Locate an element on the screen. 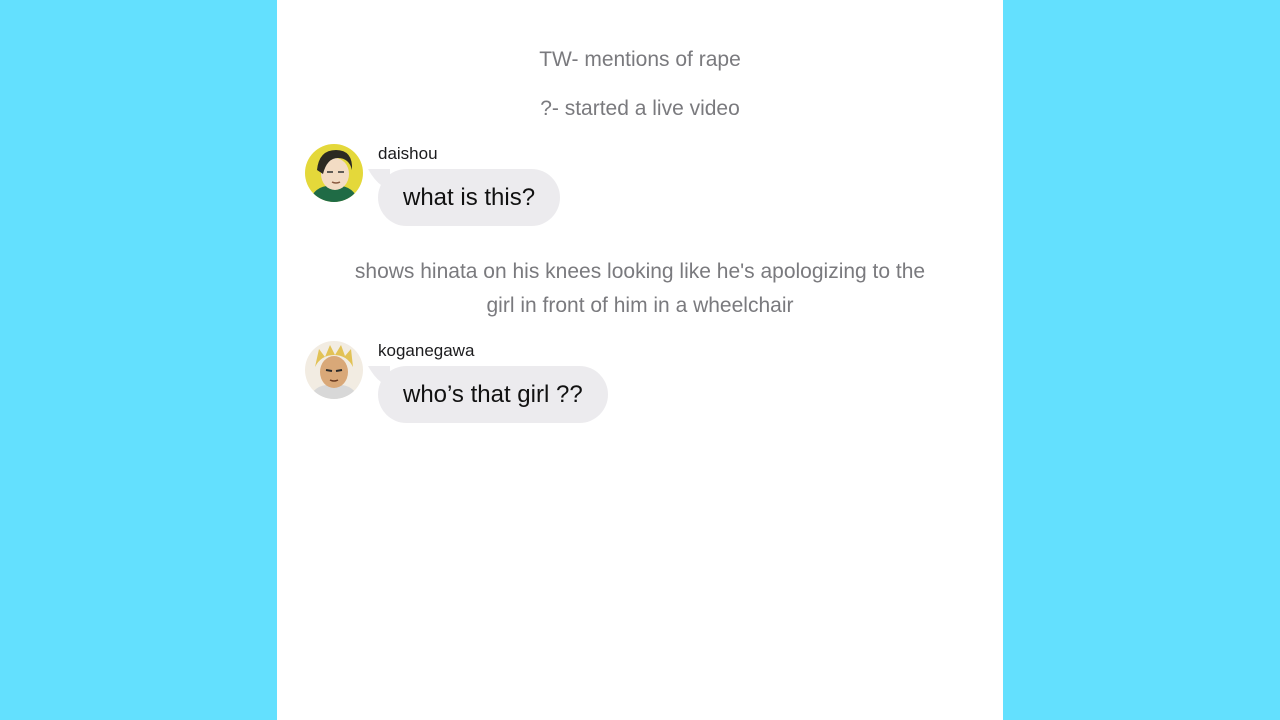  message-bubble: what is this? is located at coordinates (469, 197).